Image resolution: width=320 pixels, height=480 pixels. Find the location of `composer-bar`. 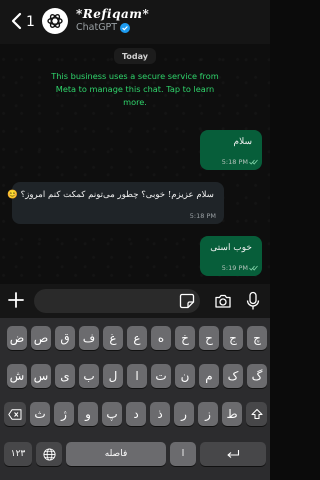

composer-bar is located at coordinates (135, 301).